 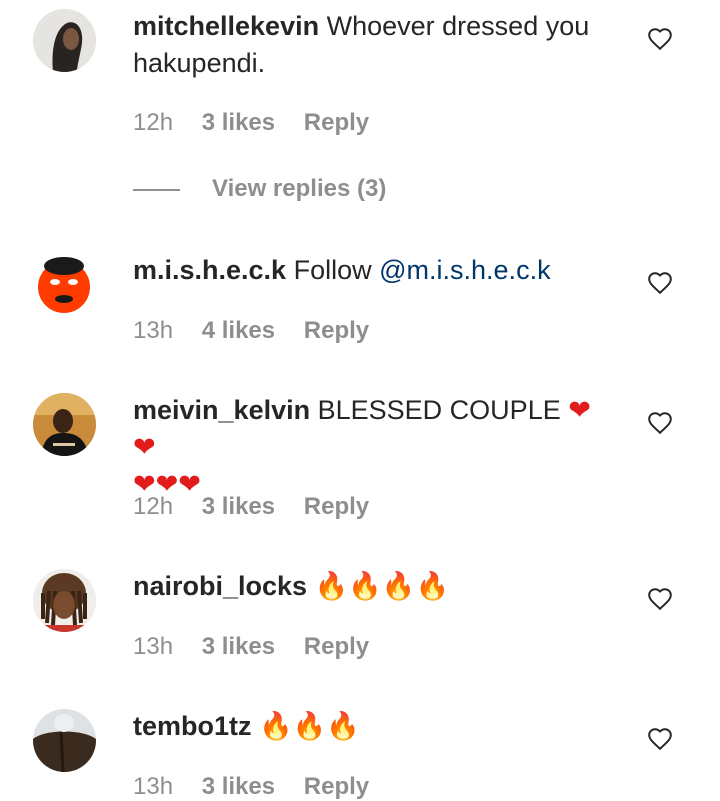 I want to click on comment-text: Follow, so click(x=336, y=270).